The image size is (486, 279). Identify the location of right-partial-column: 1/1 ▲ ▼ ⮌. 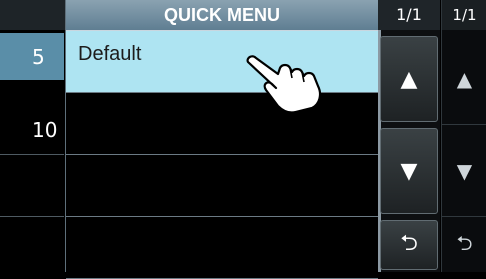
(463, 136).